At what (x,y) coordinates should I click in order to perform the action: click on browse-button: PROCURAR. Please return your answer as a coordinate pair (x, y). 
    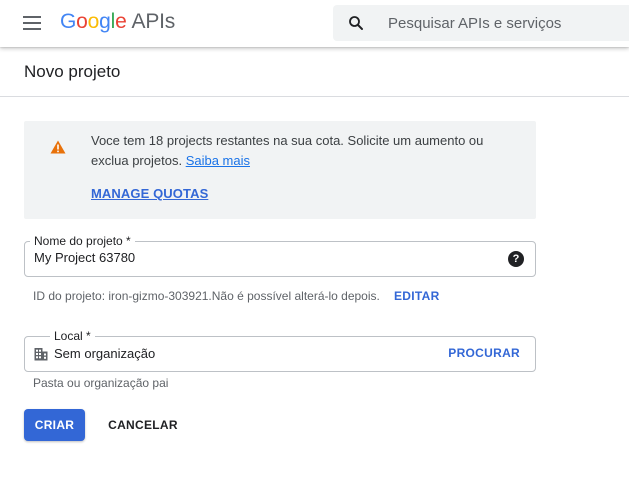
    Looking at the image, I should click on (484, 353).